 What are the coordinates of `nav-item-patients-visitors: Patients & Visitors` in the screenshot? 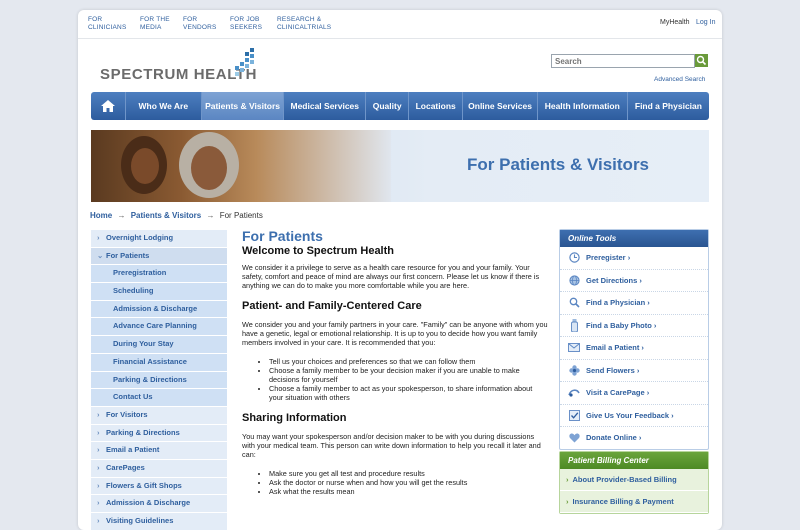 It's located at (243, 106).